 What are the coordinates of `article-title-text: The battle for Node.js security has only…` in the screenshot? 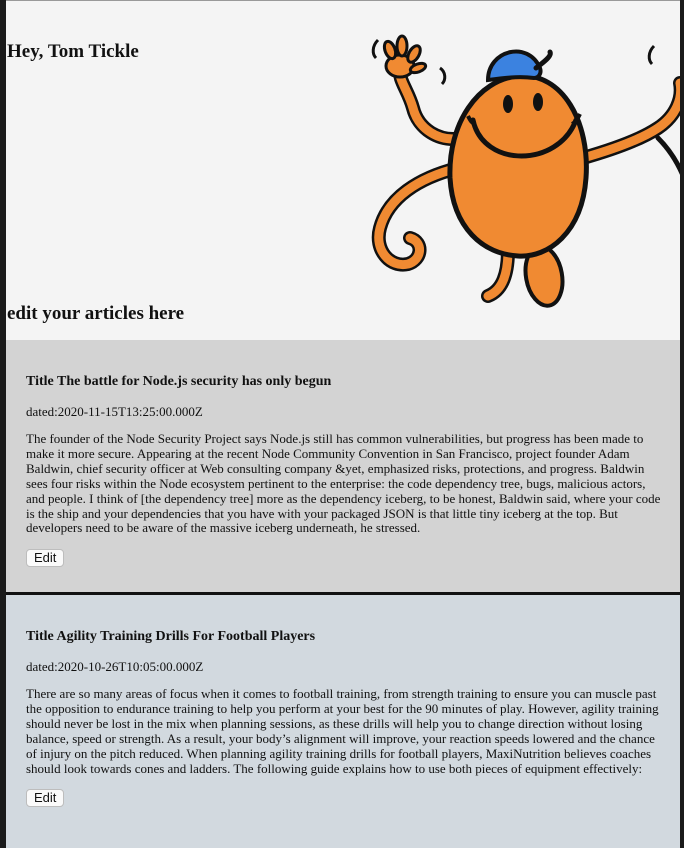 It's located at (194, 381).